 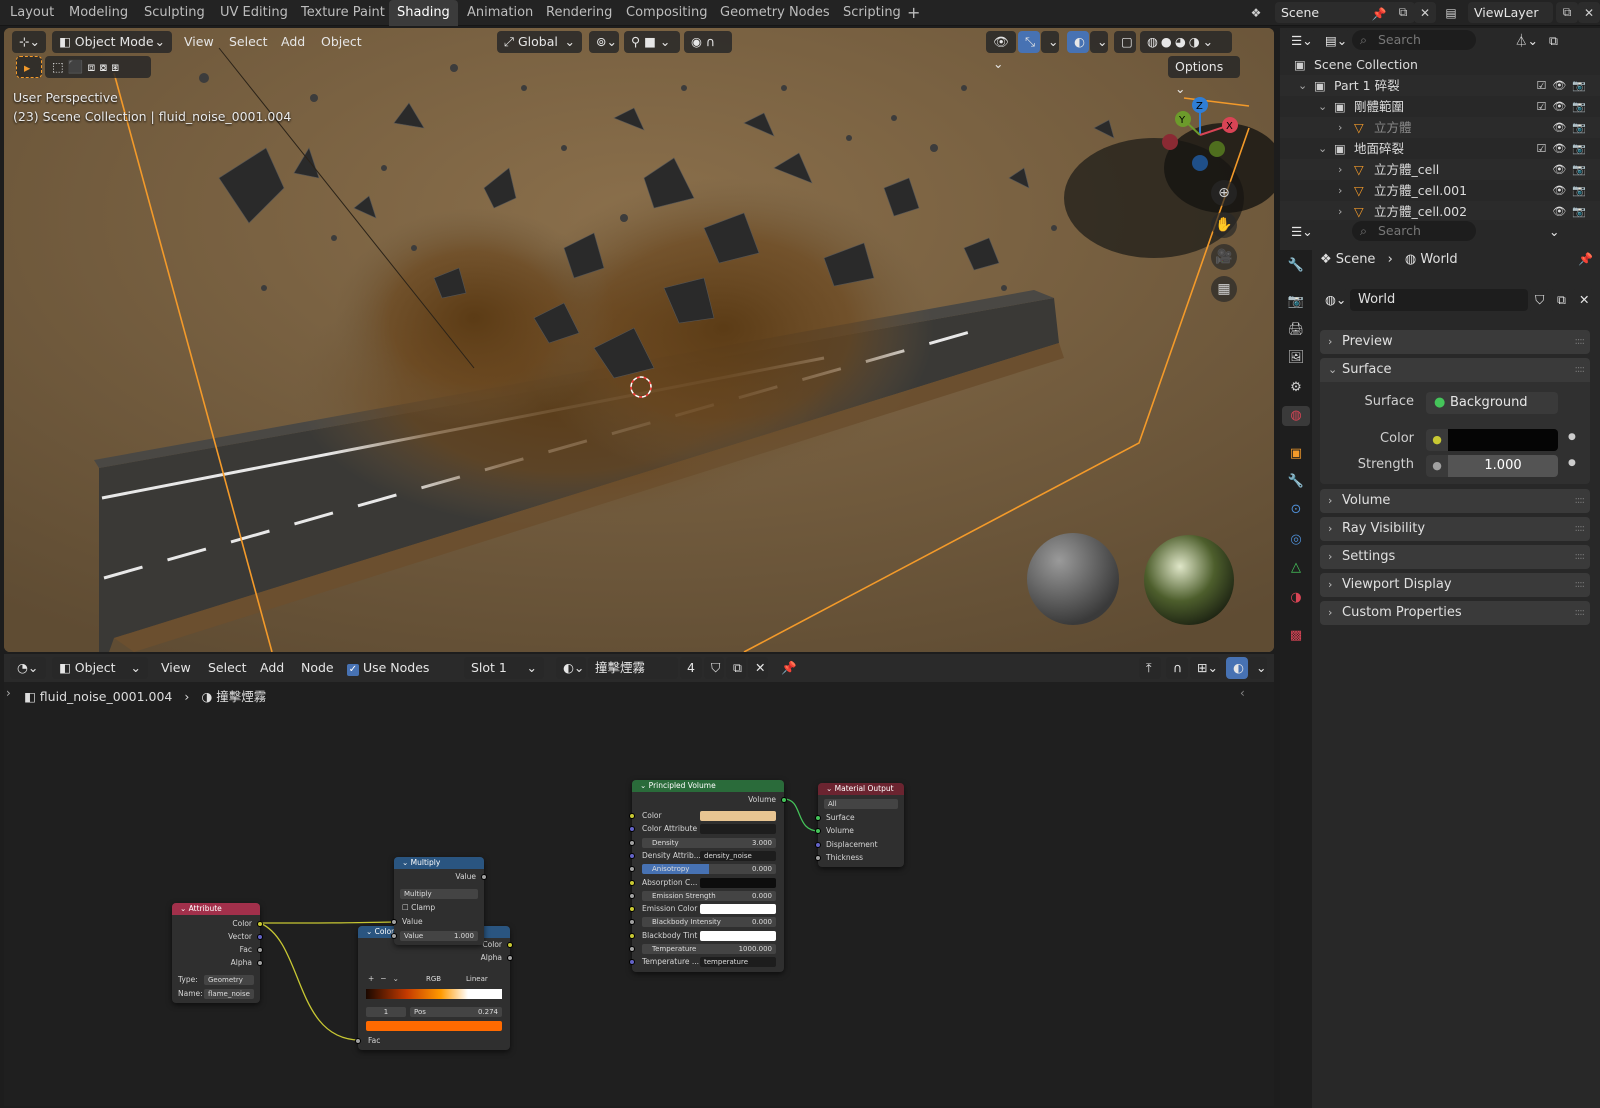 I want to click on attr-name-field: flame_noise, so click(x=229, y=994).